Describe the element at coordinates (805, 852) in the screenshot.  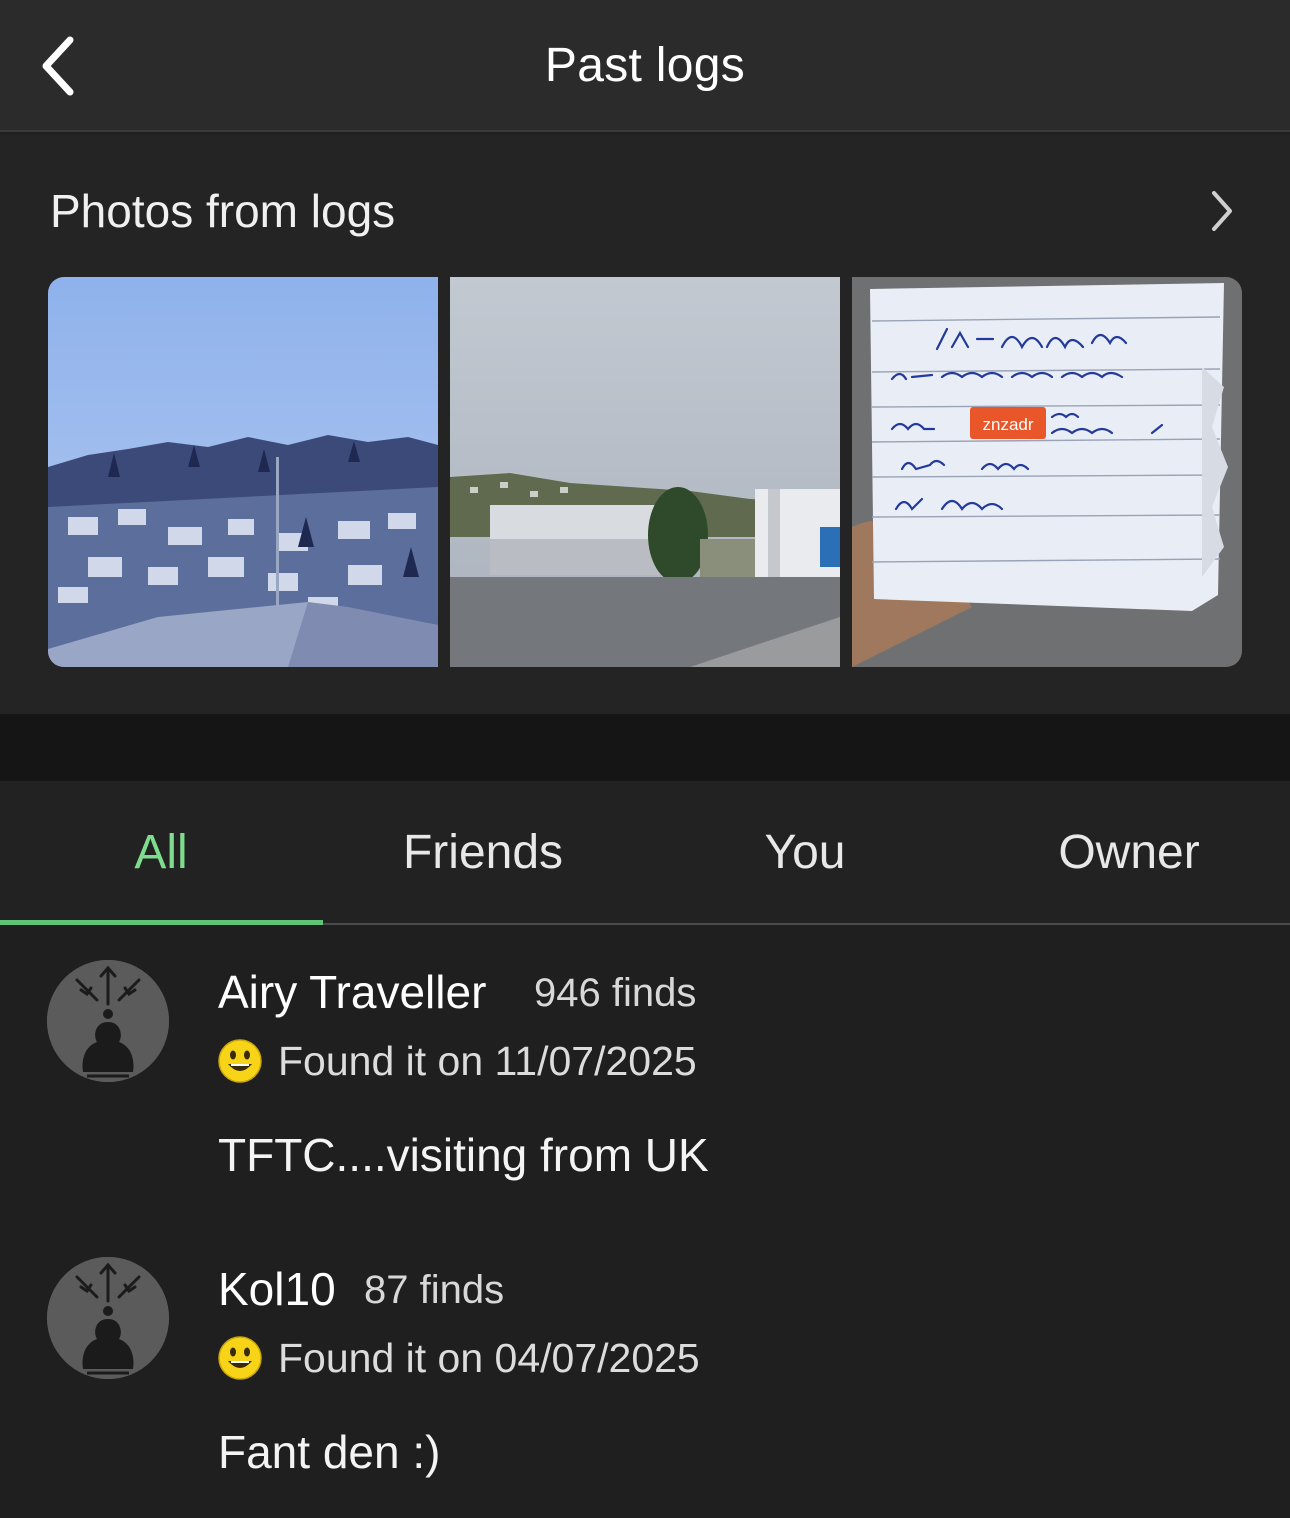
I see `tab-you: You` at that location.